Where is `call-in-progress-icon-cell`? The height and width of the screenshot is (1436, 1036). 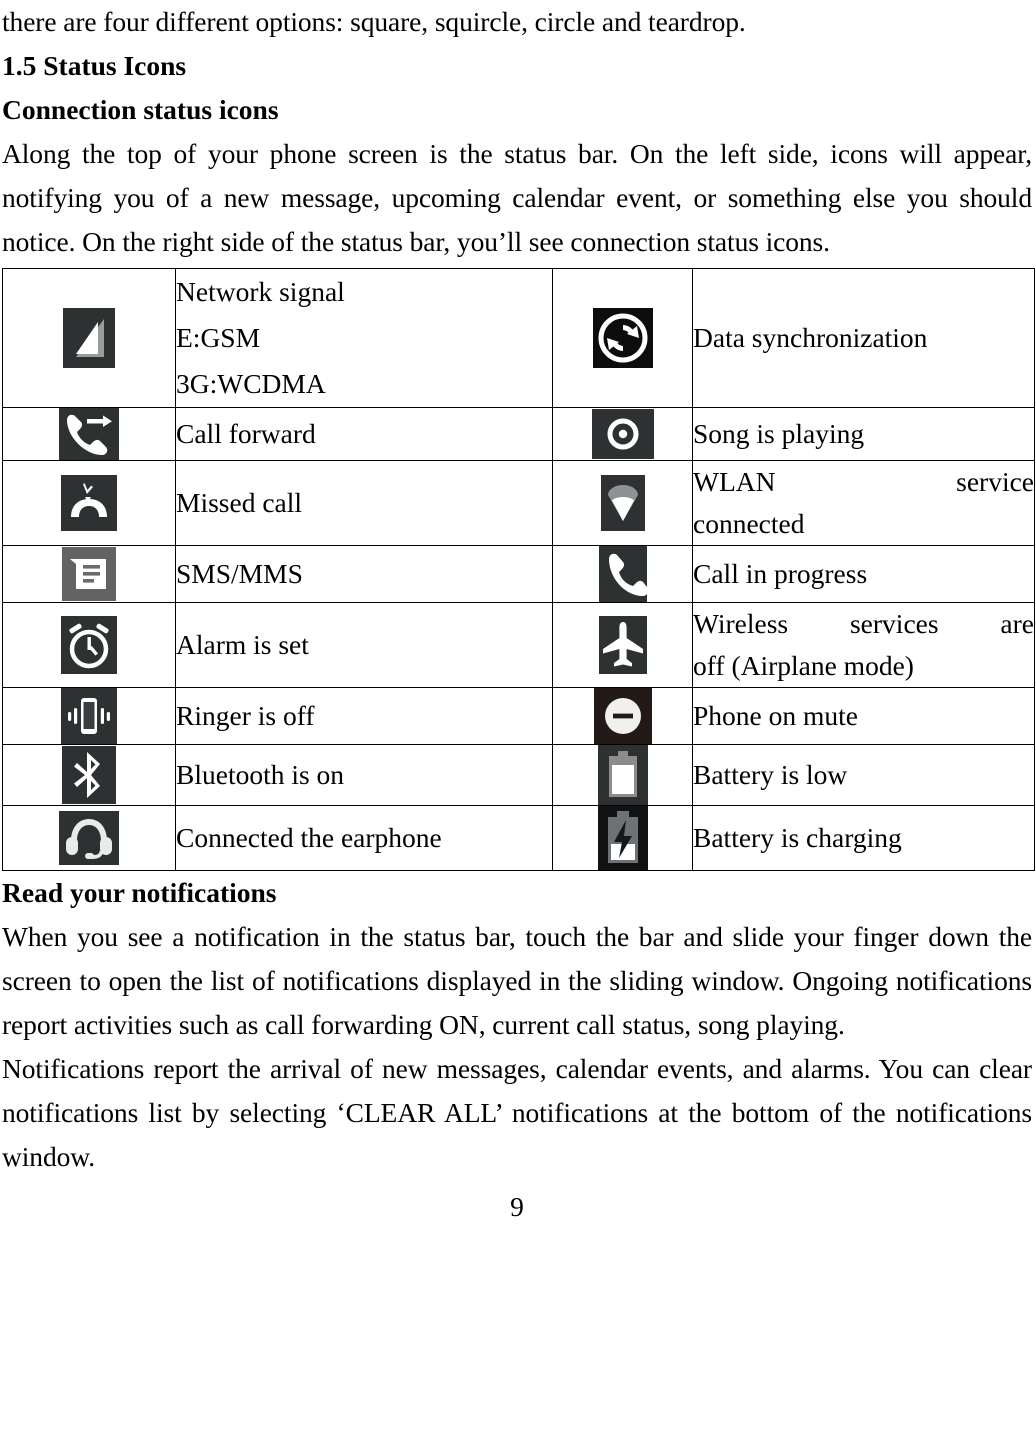
call-in-progress-icon-cell is located at coordinates (622, 574).